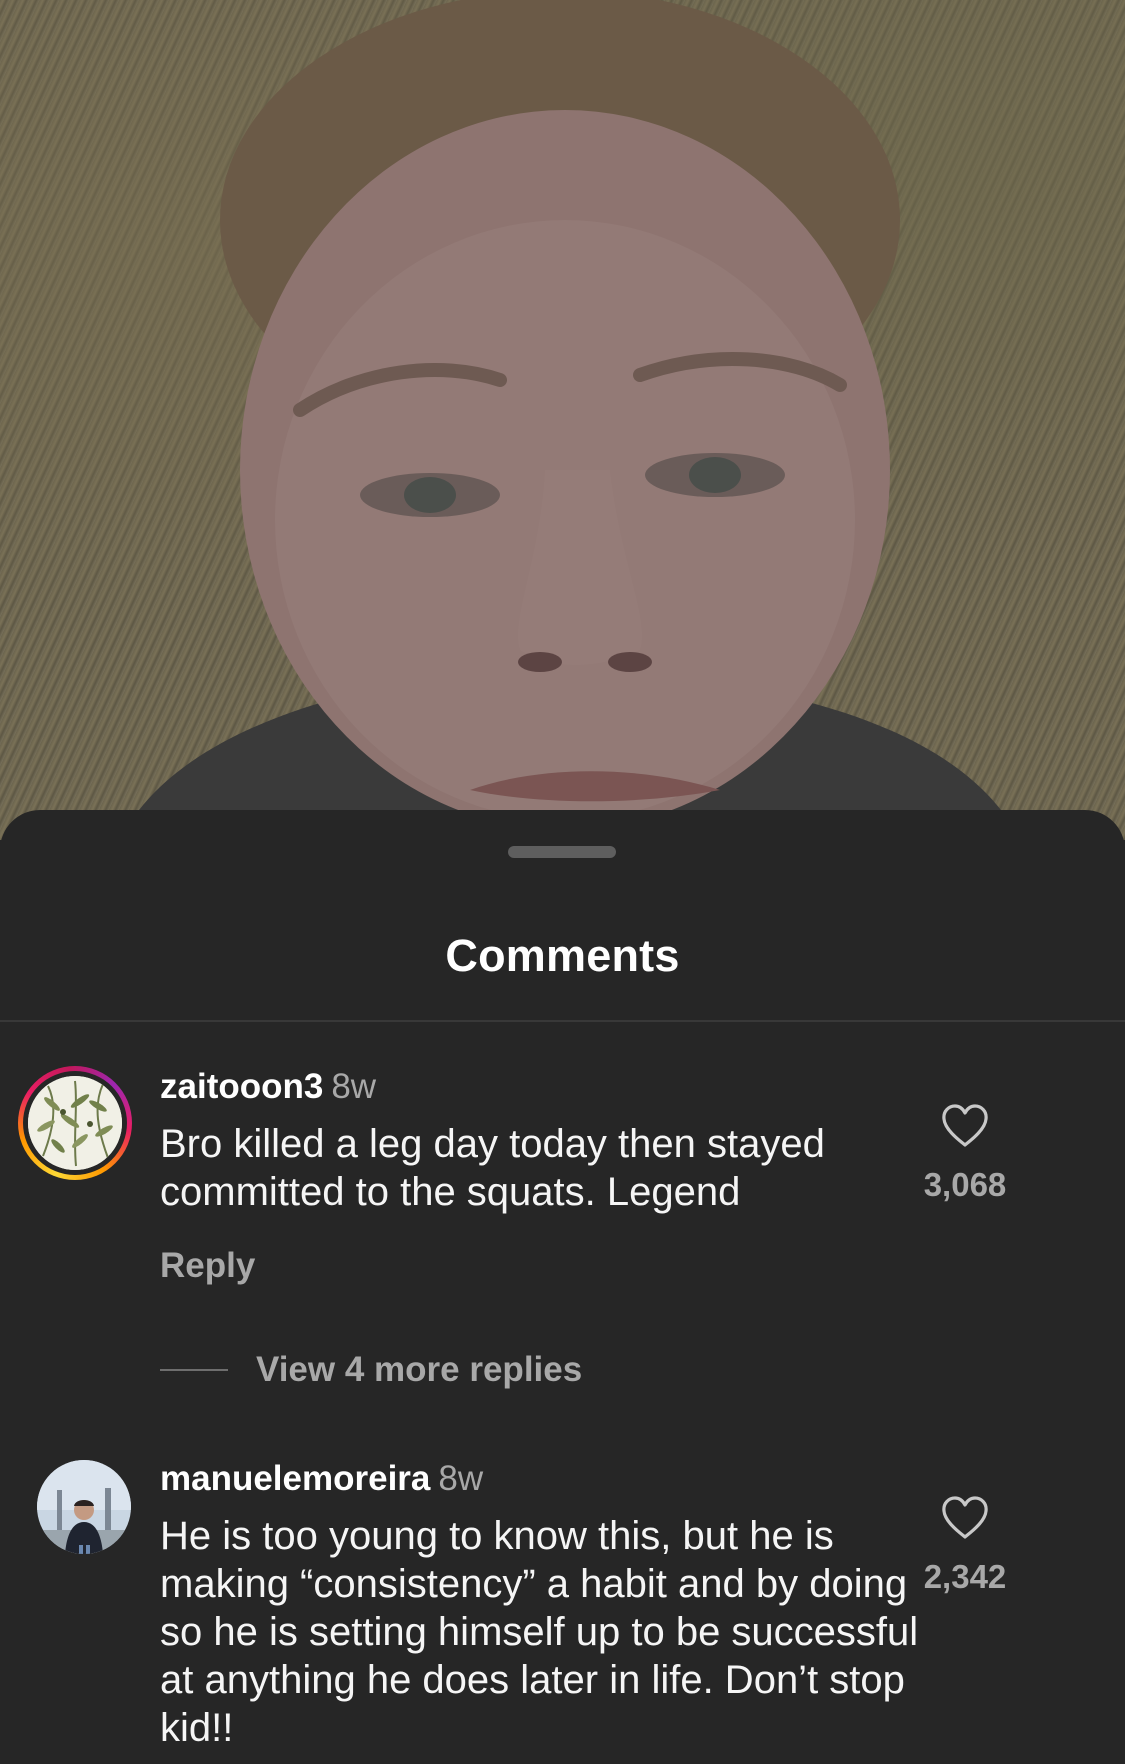 Image resolution: width=1125 pixels, height=1764 pixels. Describe the element at coordinates (965, 1154) in the screenshot. I see `comment-like-button: 3,068` at that location.